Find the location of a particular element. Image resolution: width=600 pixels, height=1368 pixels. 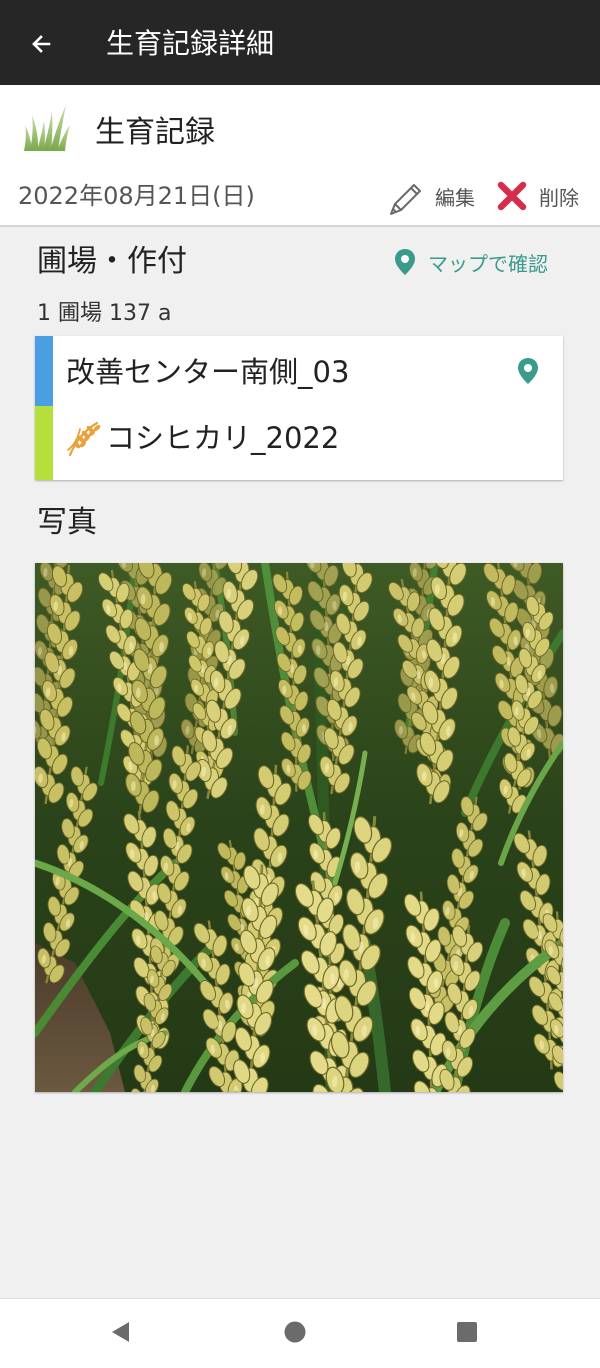

delete-button: 削除 is located at coordinates (537, 196).